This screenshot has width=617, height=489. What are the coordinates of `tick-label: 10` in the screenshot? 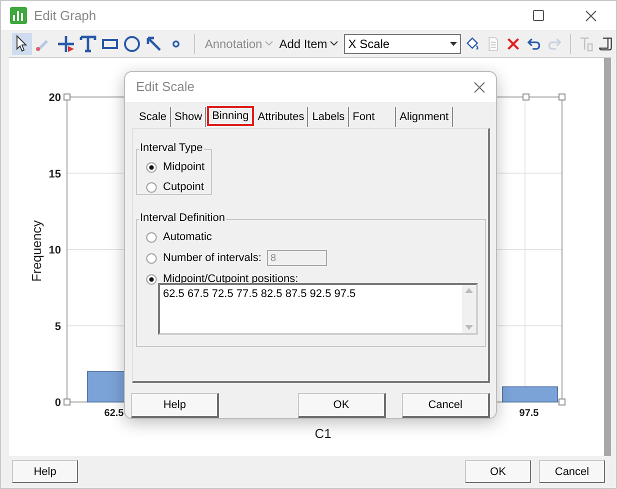 It's located at (54, 250).